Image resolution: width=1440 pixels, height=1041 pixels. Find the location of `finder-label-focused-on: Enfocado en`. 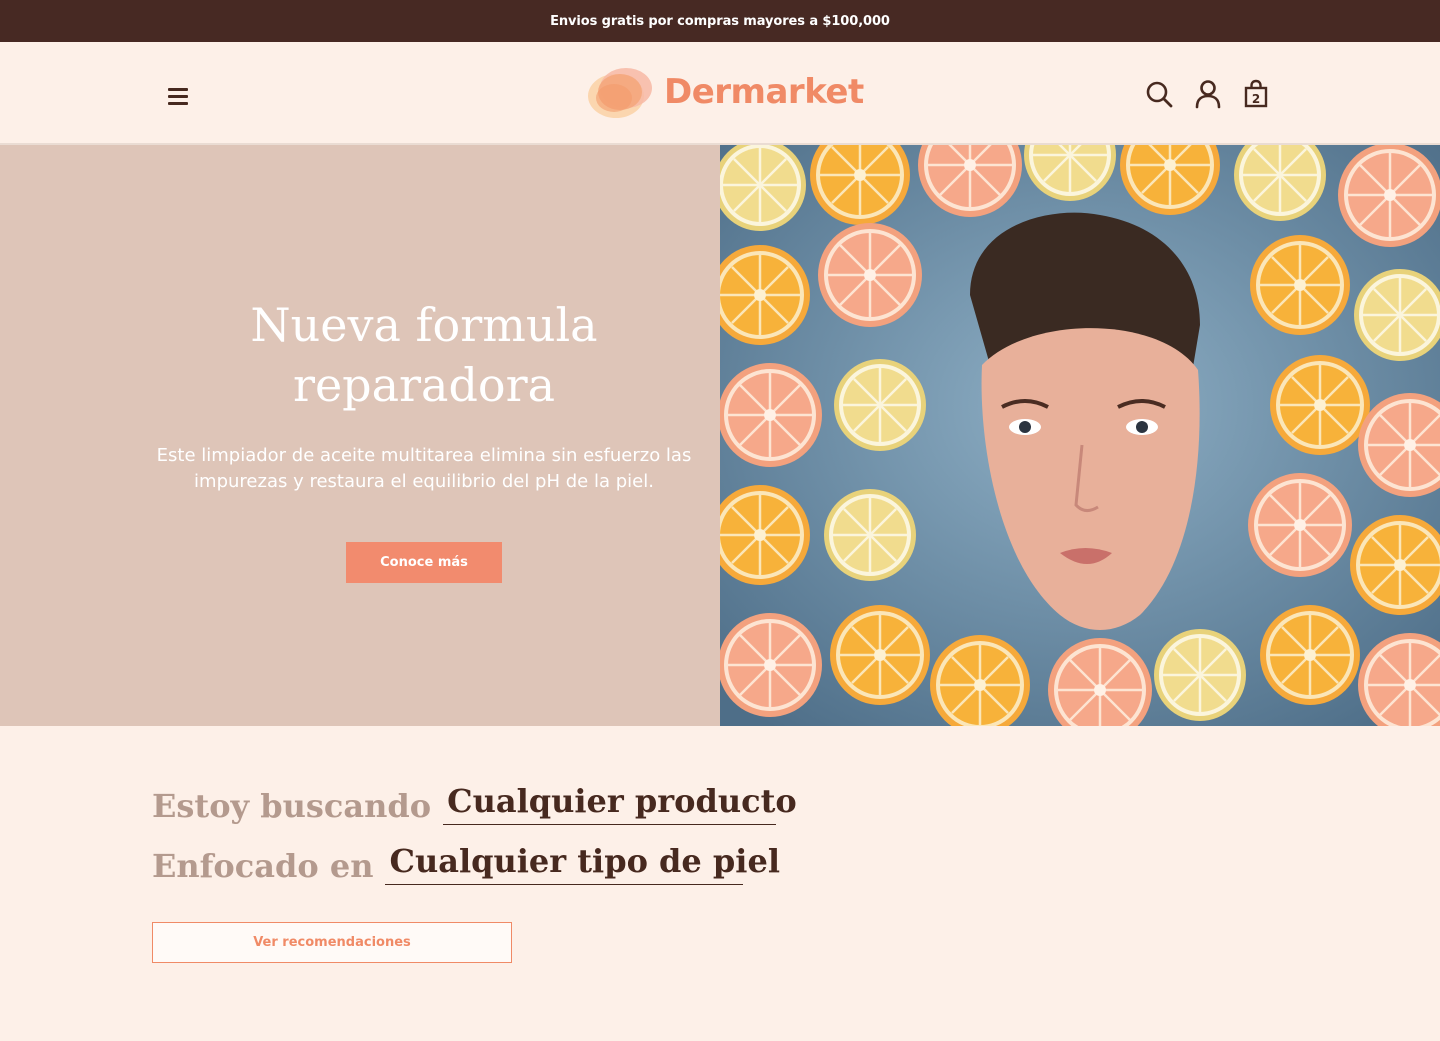

finder-label-focused-on: Enfocado en is located at coordinates (263, 866).